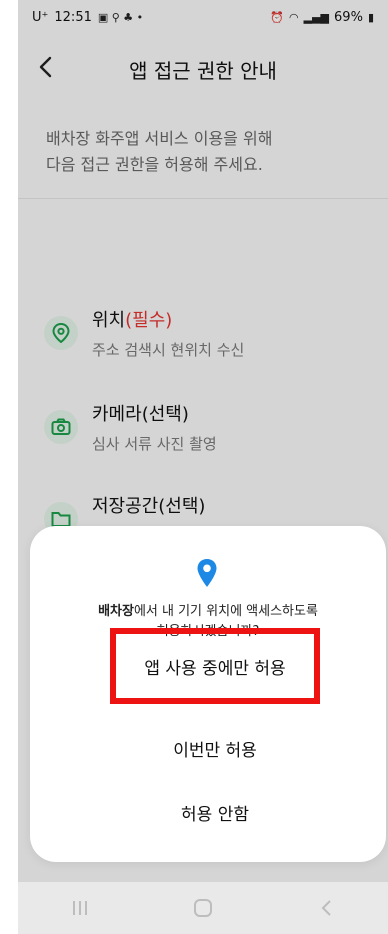 The width and height of the screenshot is (388, 934). What do you see at coordinates (207, 573) in the screenshot?
I see `location-pin-icon` at bounding box center [207, 573].